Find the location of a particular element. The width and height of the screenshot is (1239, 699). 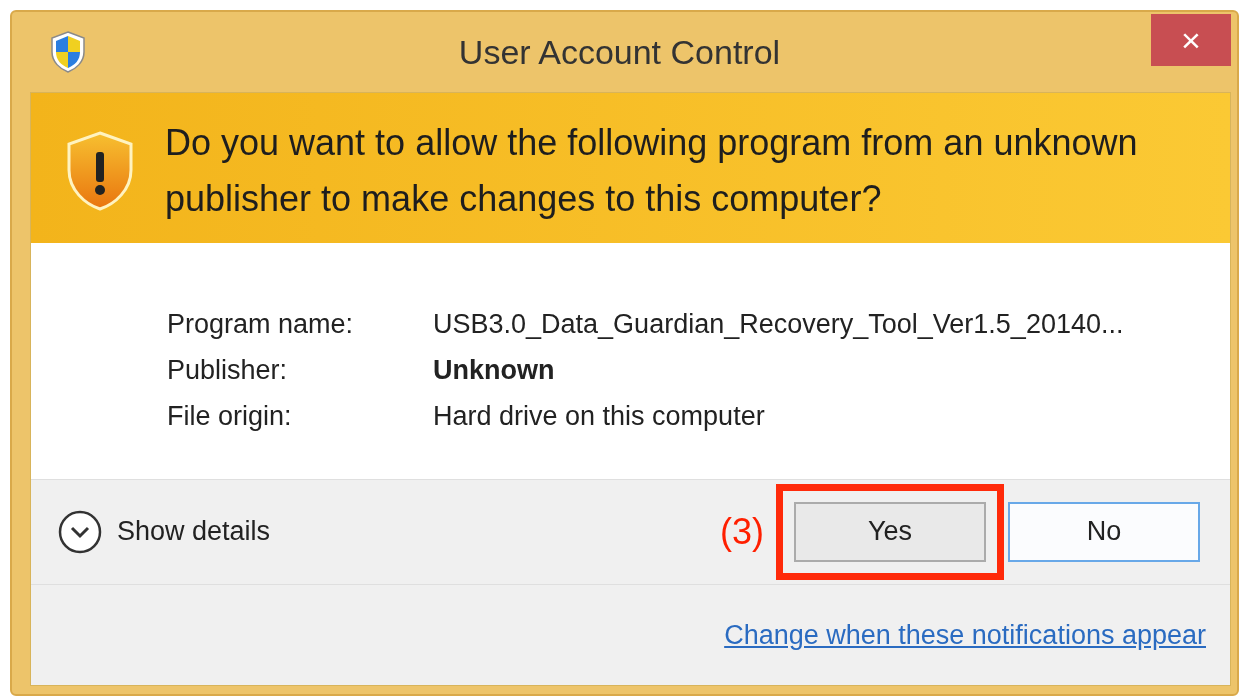

field-label: Program name: is located at coordinates (261, 324).